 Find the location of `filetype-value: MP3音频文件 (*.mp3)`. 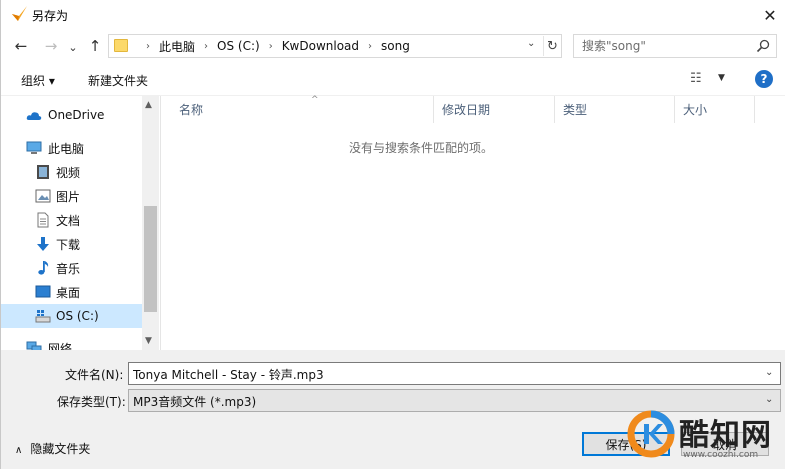

filetype-value: MP3音频文件 (*.mp3) is located at coordinates (195, 402).